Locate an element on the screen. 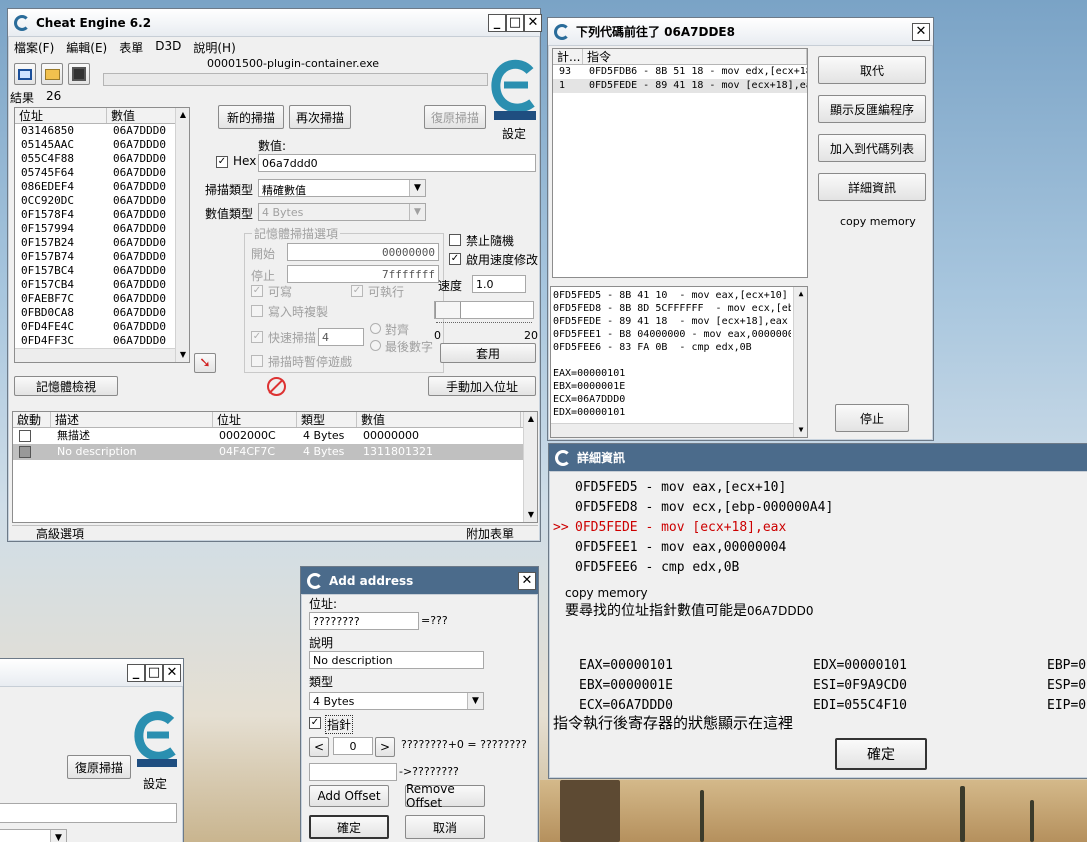  results-row: 05745F64 06A7DDD0 is located at coordinates (102, 173).